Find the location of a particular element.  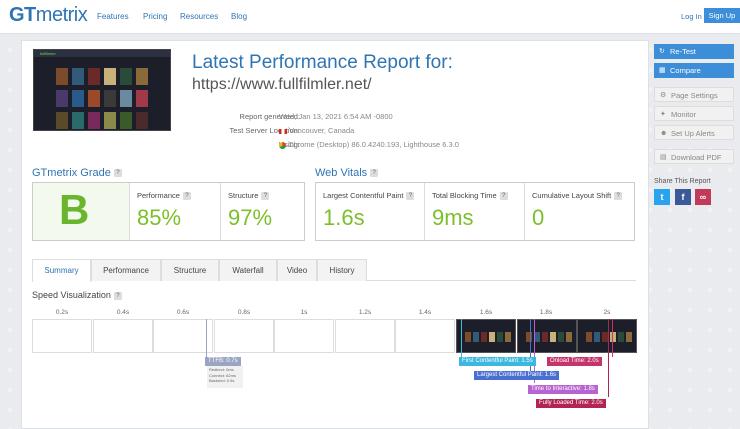

compare-icon: ▦ is located at coordinates (662, 70).